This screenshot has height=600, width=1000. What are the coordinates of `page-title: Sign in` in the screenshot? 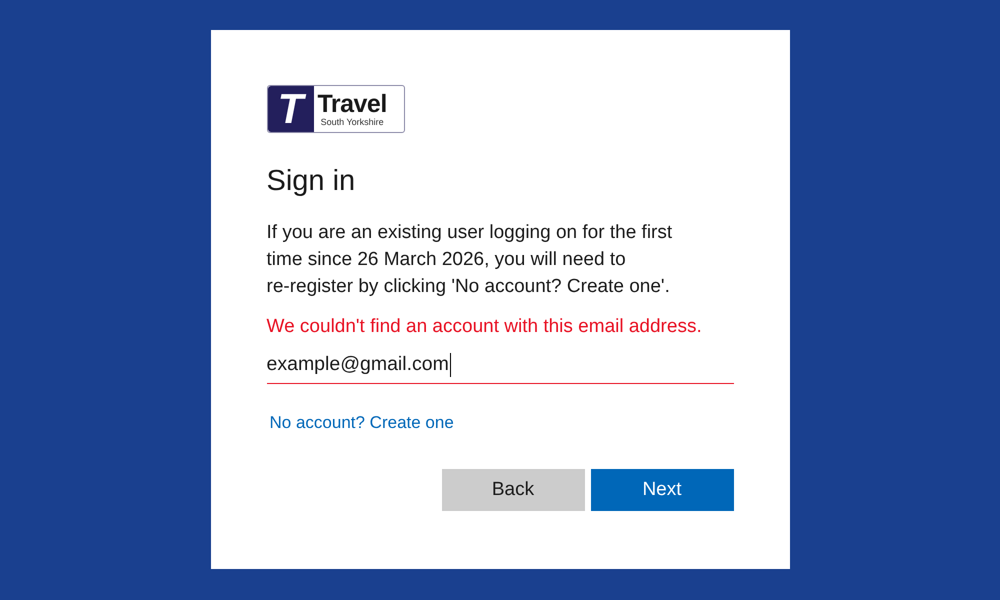 It's located at (311, 181).